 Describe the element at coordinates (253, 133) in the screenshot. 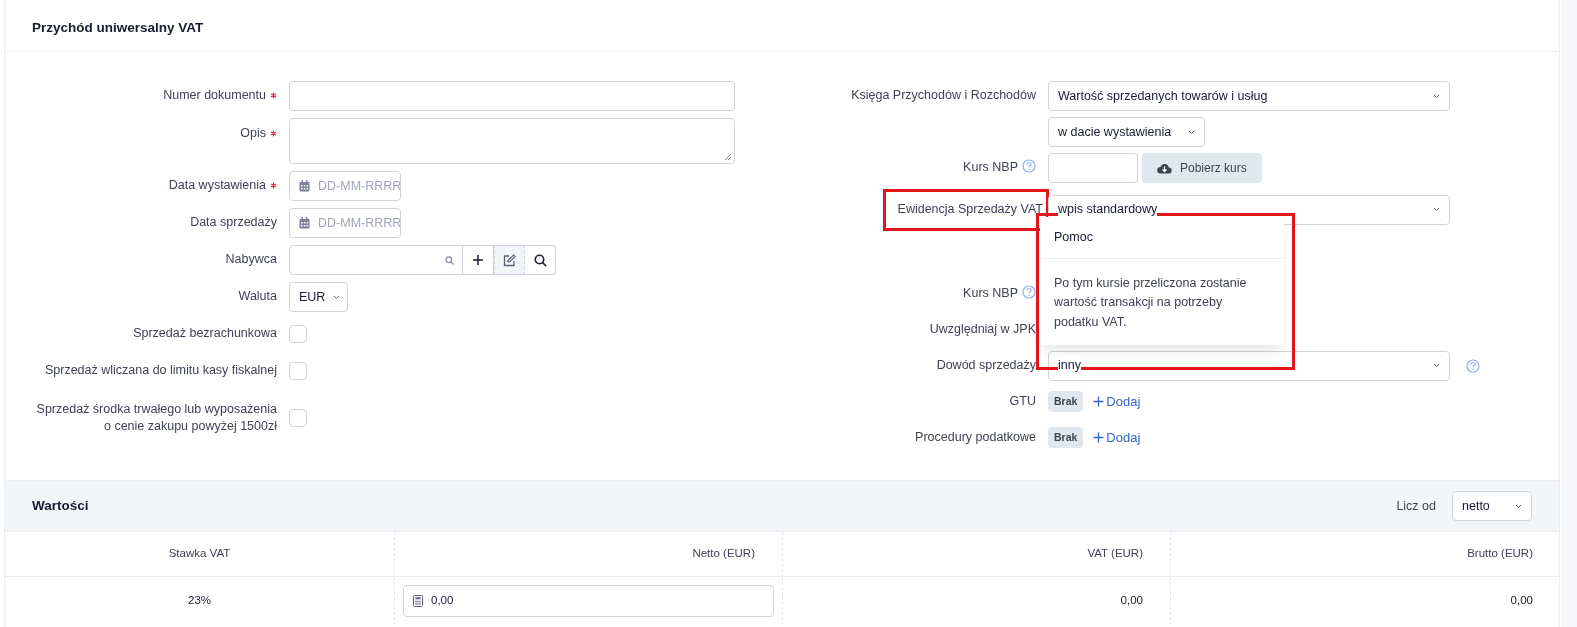

I see `field-label: Opis` at that location.